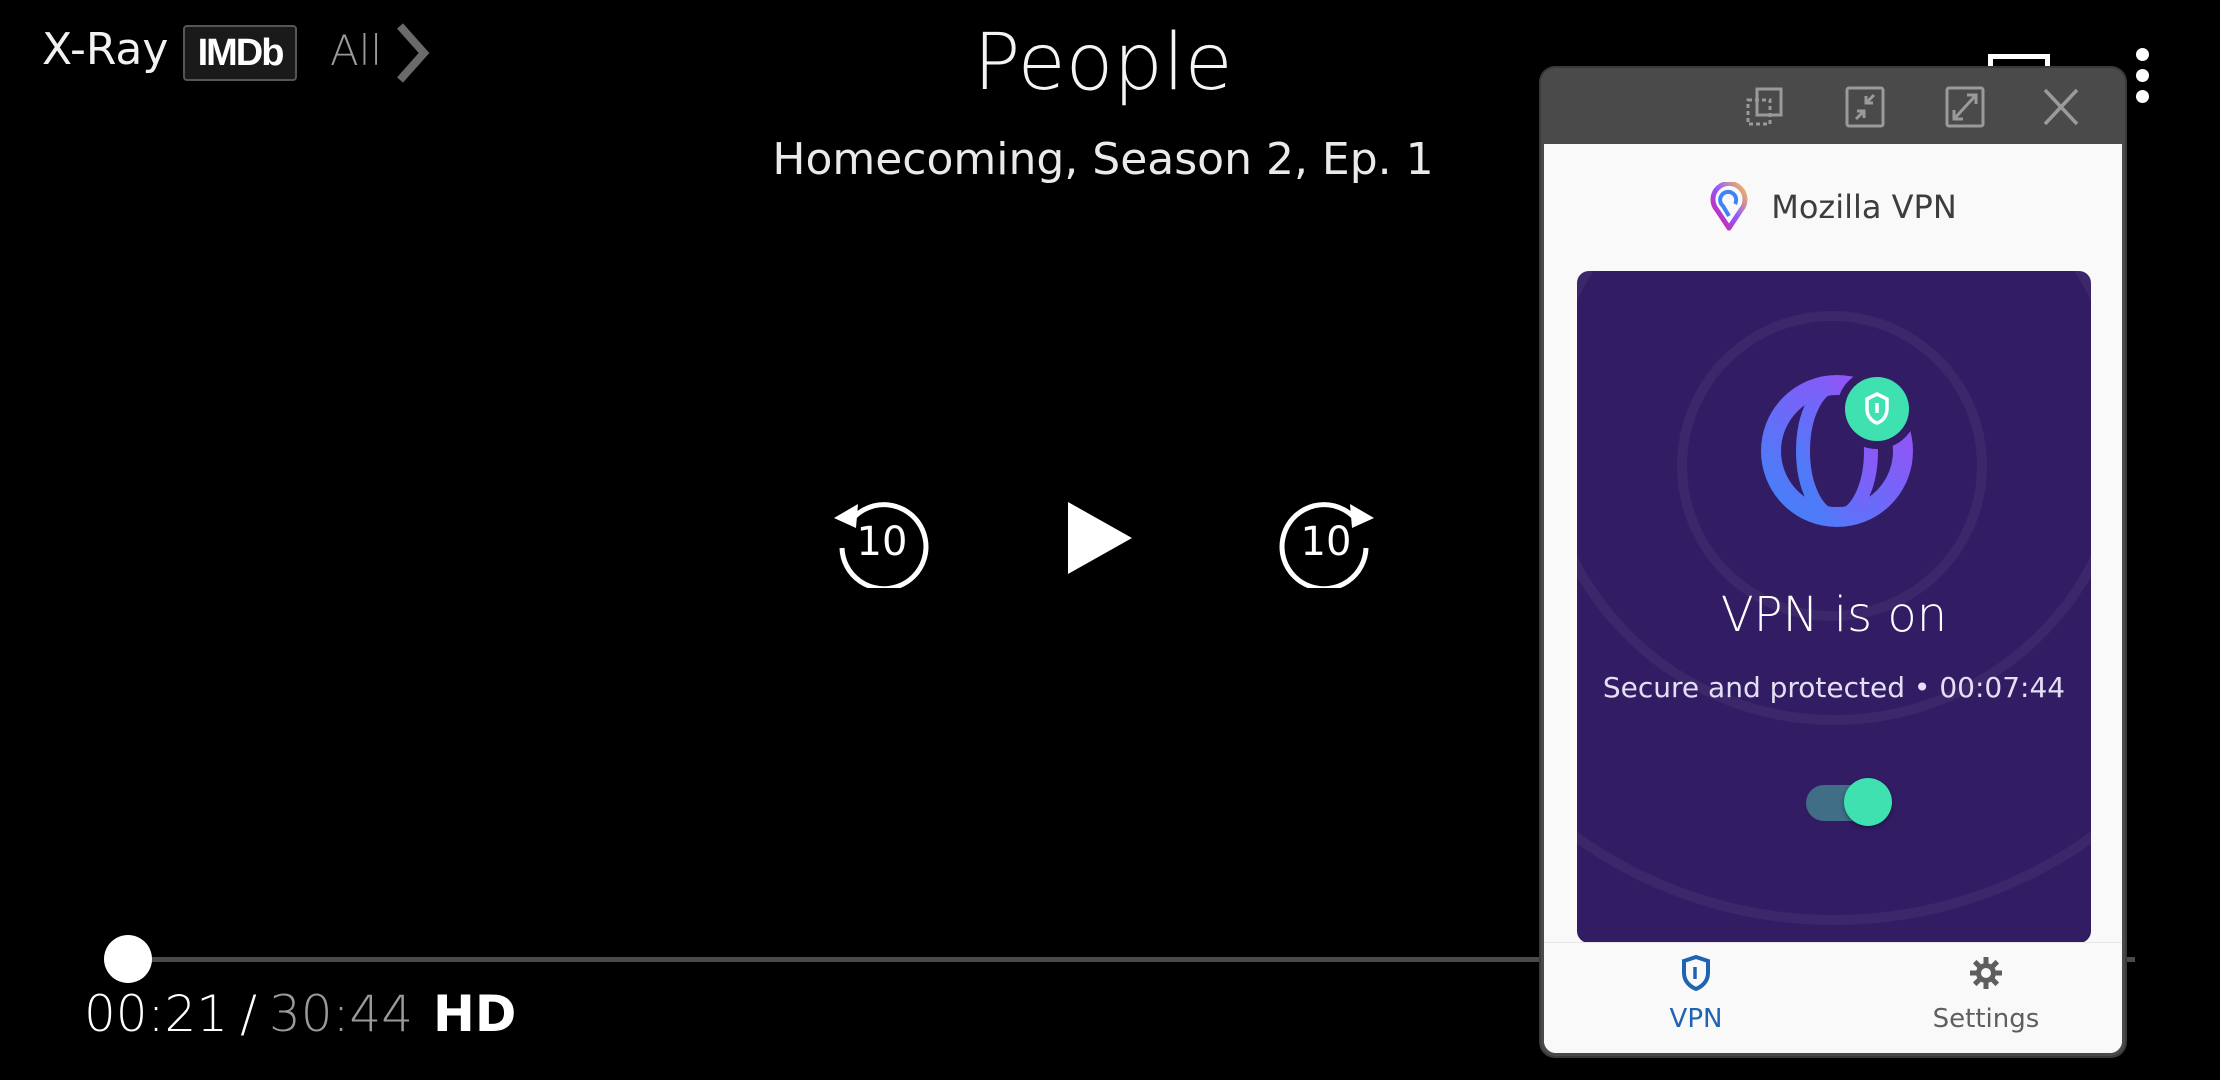 The image size is (2220, 1080). Describe the element at coordinates (128, 959) in the screenshot. I see `seek-thumb` at that location.